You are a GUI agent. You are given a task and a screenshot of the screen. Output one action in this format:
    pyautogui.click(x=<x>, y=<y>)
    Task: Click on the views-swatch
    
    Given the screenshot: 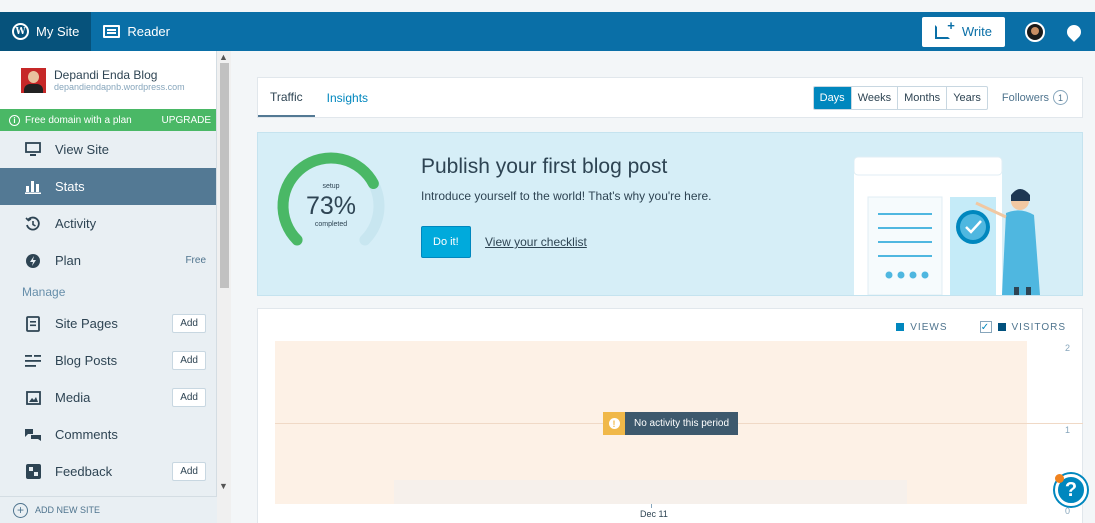 What is the action you would take?
    pyautogui.click(x=900, y=327)
    